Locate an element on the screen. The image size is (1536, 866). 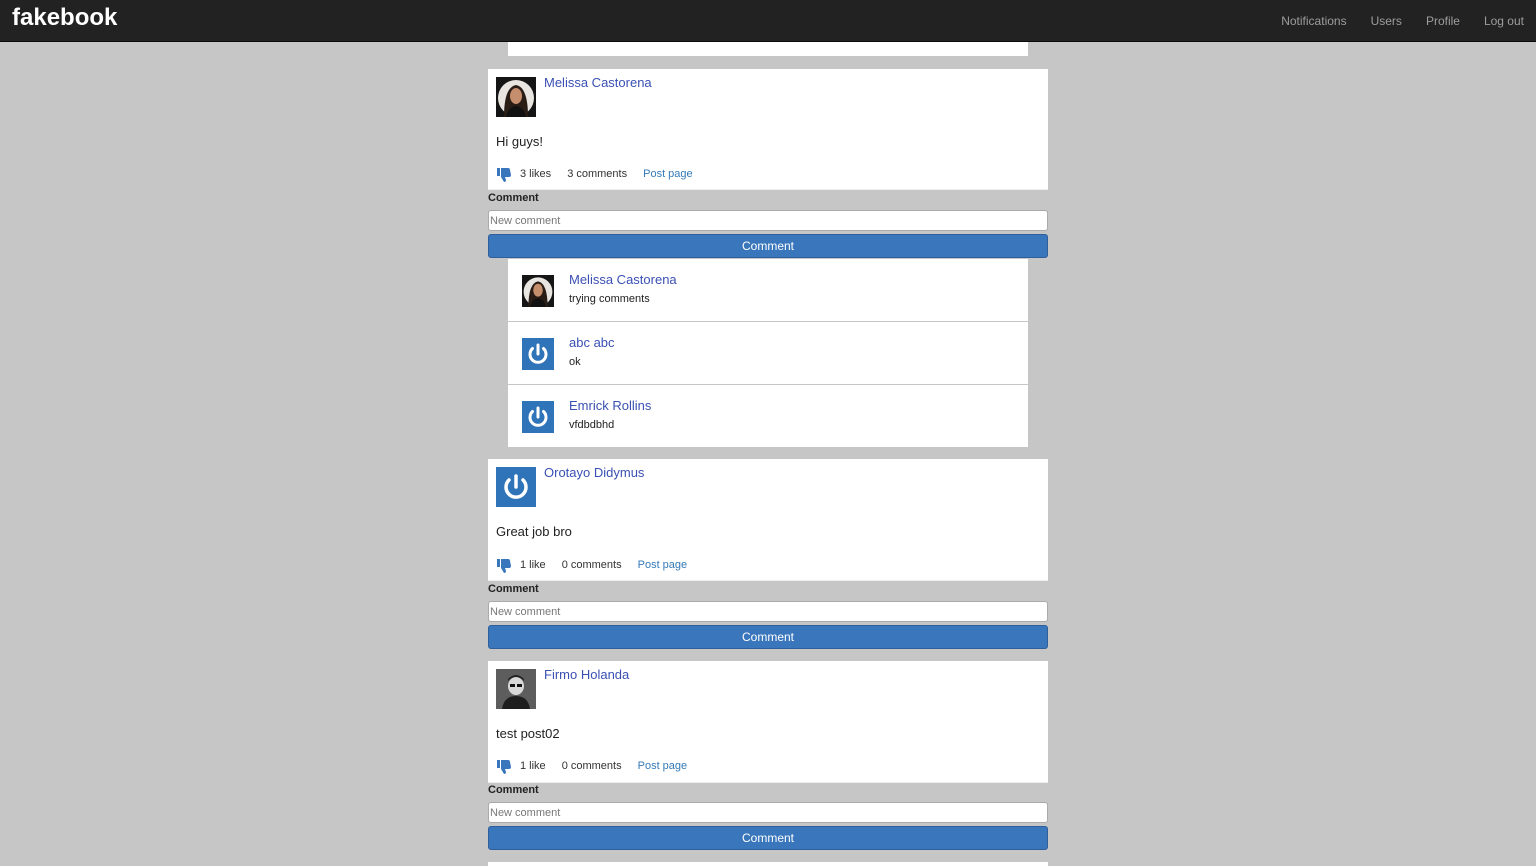
post-author-link: Melissa Castorena is located at coordinates (598, 82).